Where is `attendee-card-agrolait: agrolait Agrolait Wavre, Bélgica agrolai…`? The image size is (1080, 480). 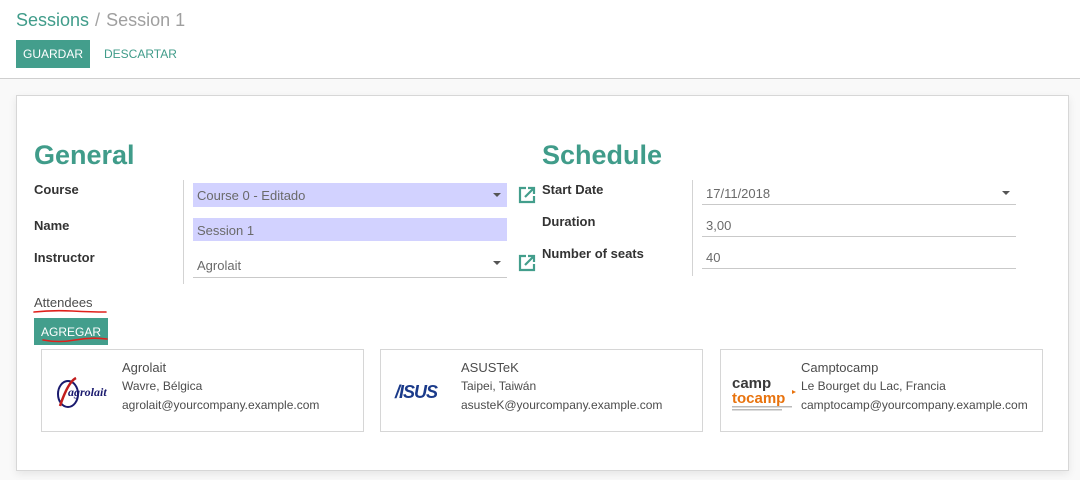 attendee-card-agrolait: agrolait Agrolait Wavre, Bélgica agrolai… is located at coordinates (202, 390).